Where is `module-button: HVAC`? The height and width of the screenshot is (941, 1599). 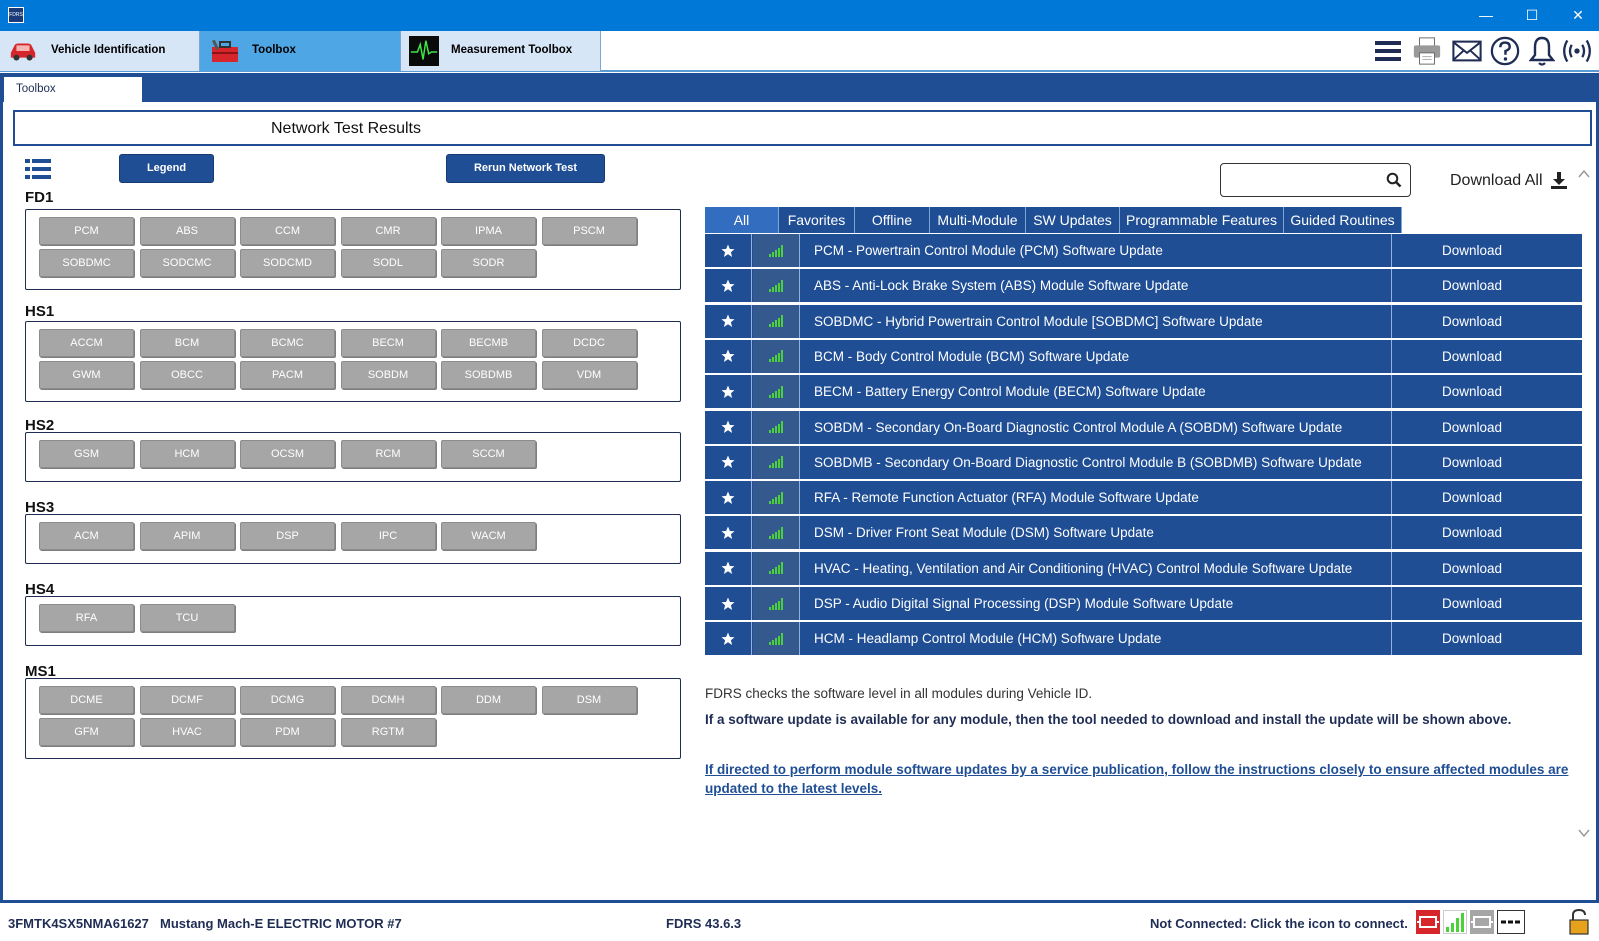
module-button: HVAC is located at coordinates (187, 732).